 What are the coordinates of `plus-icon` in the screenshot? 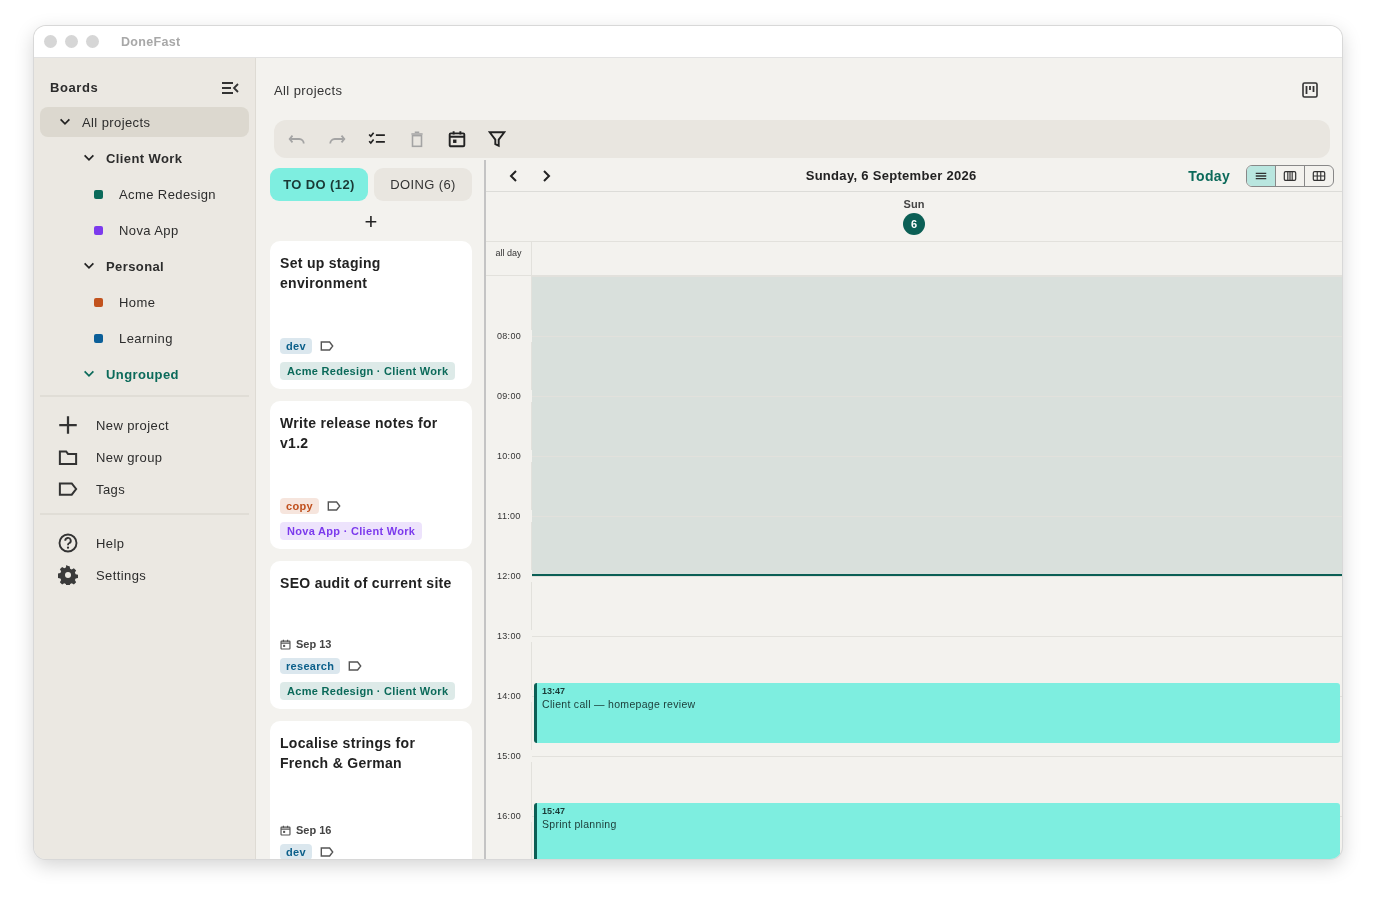 It's located at (68, 425).